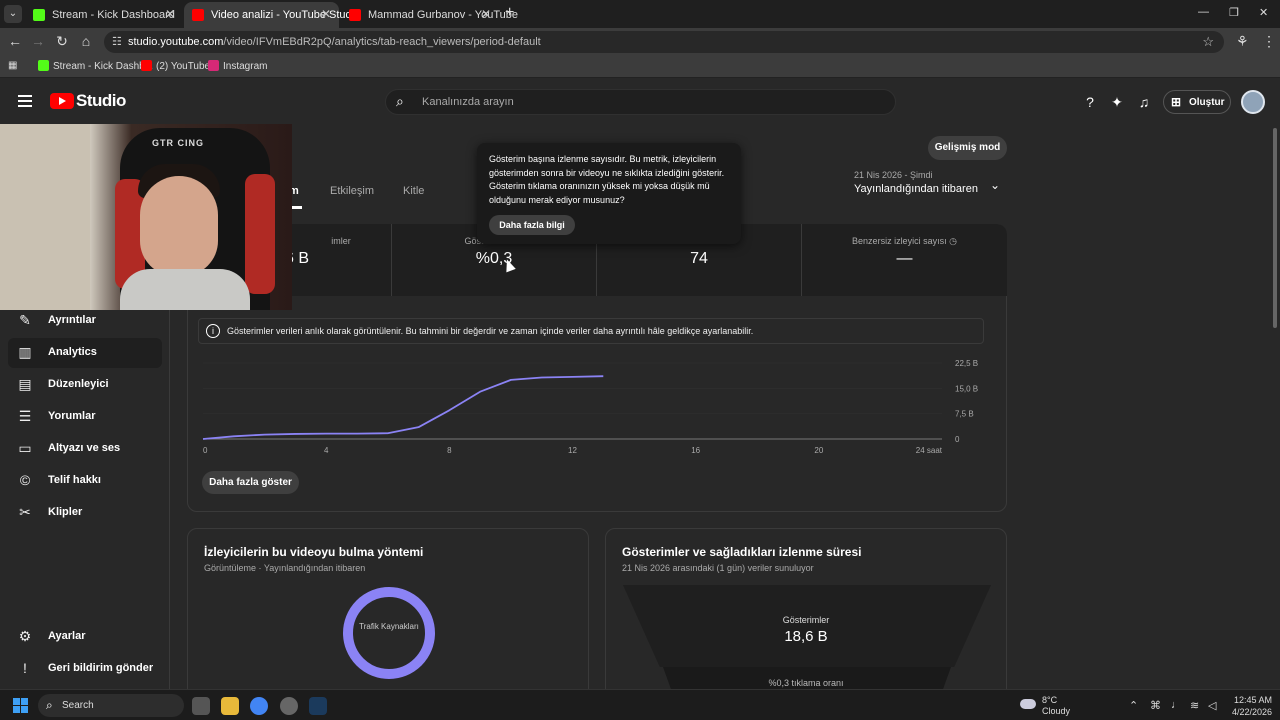 This screenshot has height=720, width=1280. Describe the element at coordinates (85, 353) in the screenshot. I see `sidebar-item-analytics: ▥ Analytics` at that location.